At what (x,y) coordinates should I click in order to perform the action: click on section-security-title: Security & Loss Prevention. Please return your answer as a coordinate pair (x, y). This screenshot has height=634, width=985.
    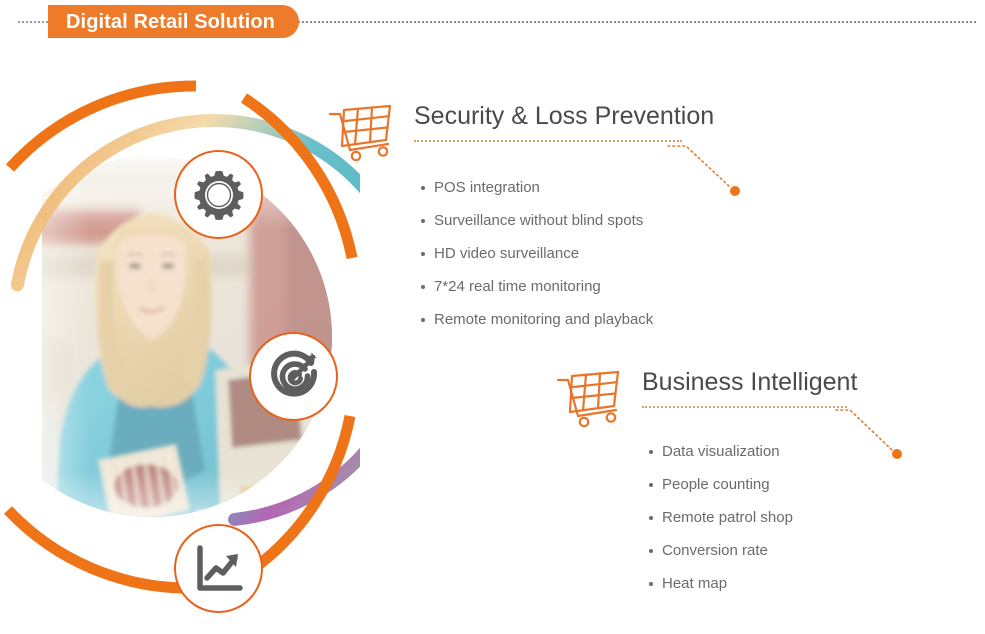
    Looking at the image, I should click on (564, 116).